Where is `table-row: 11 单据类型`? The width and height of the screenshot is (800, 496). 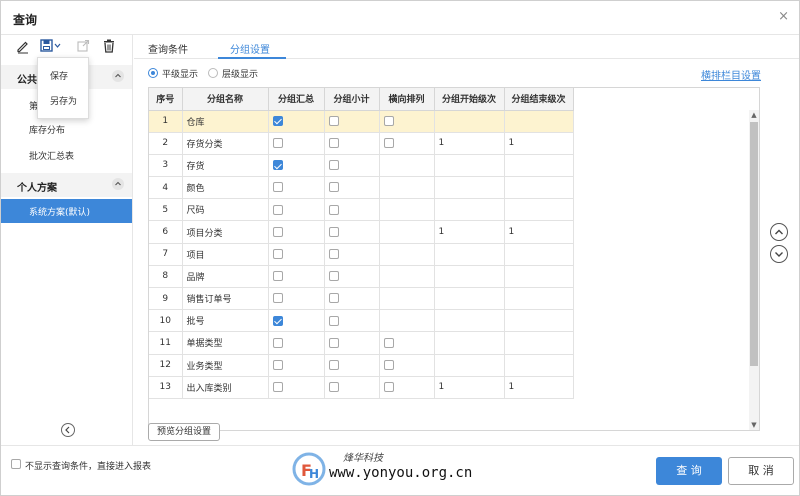
table-row: 11 单据类型 is located at coordinates (361, 343).